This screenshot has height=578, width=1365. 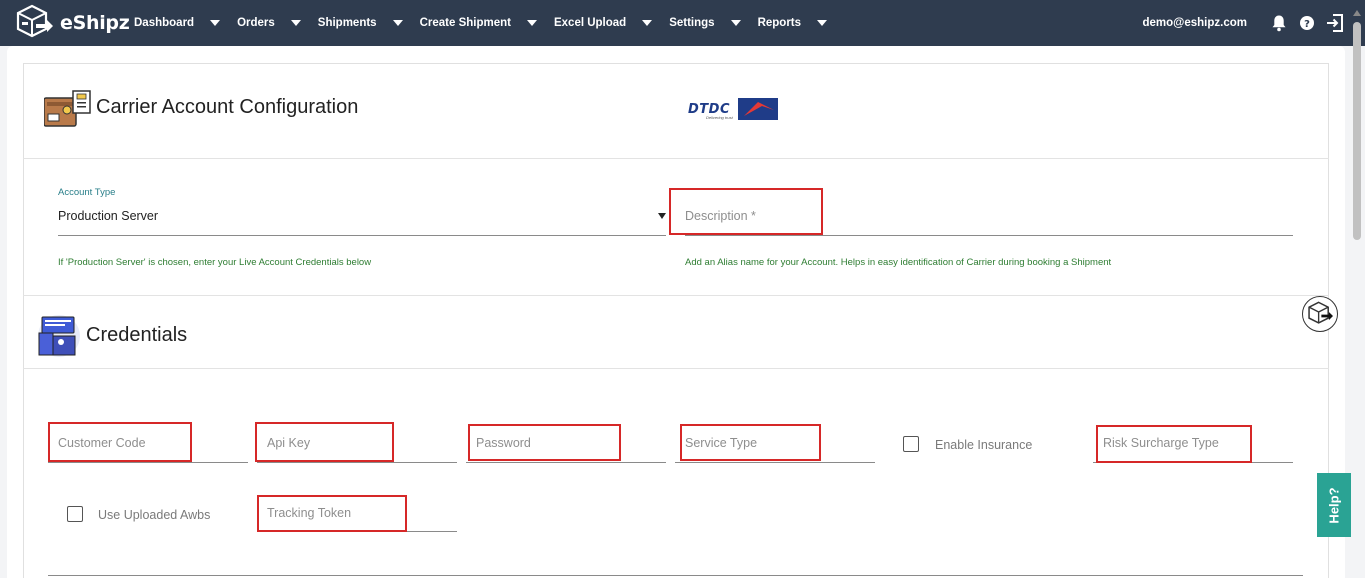 I want to click on nav-label: Dashboard, so click(x=164, y=23).